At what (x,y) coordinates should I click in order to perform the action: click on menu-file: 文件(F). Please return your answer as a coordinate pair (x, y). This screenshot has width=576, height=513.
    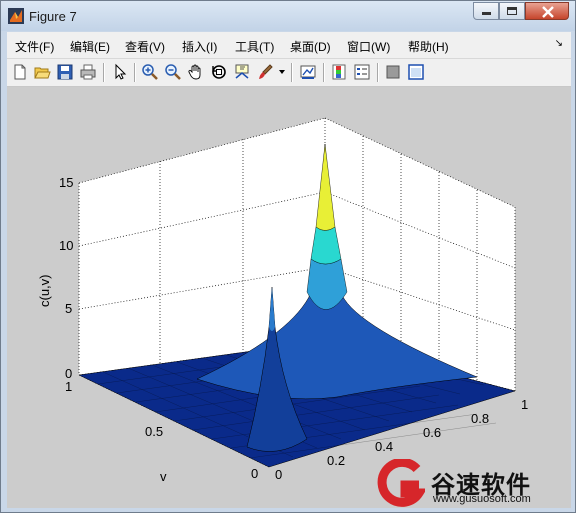
    Looking at the image, I should click on (34, 46).